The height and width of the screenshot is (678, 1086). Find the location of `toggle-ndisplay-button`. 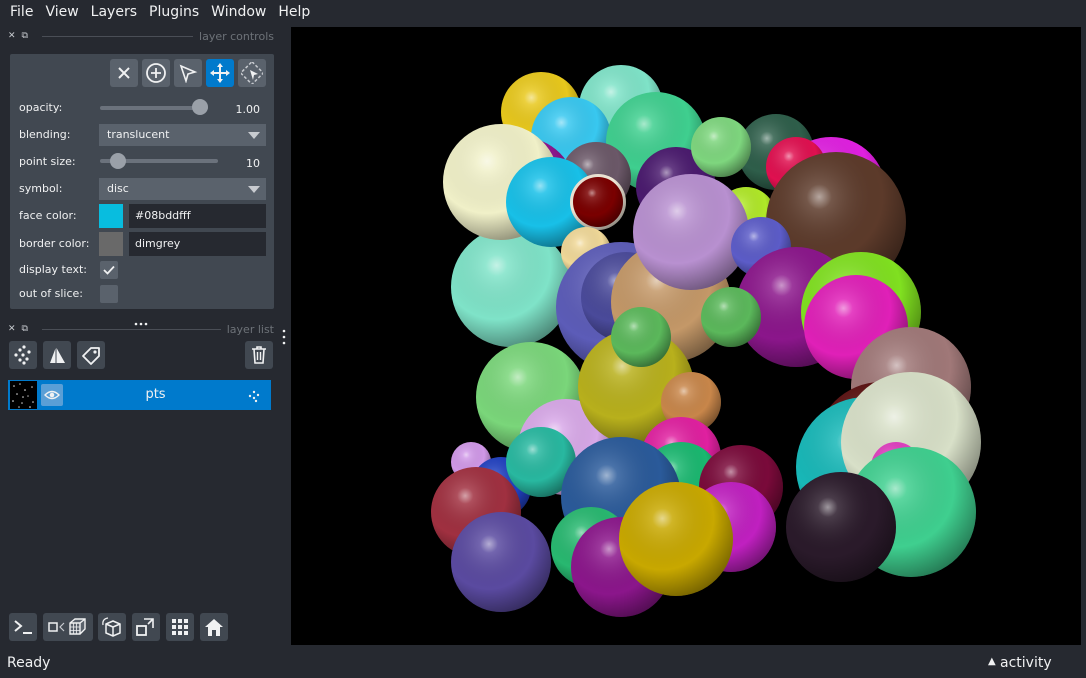

toggle-ndisplay-button is located at coordinates (68, 627).